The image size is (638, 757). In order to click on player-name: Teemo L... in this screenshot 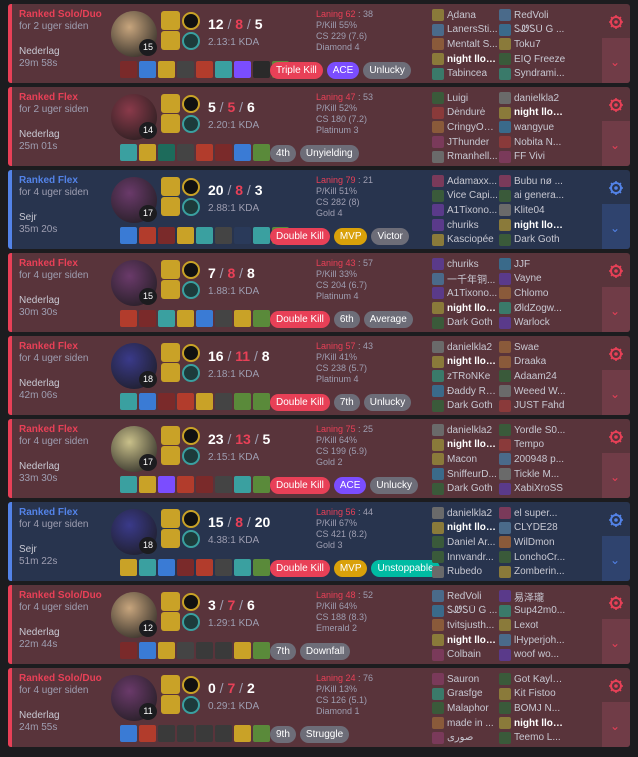, I will do `click(537, 737)`.